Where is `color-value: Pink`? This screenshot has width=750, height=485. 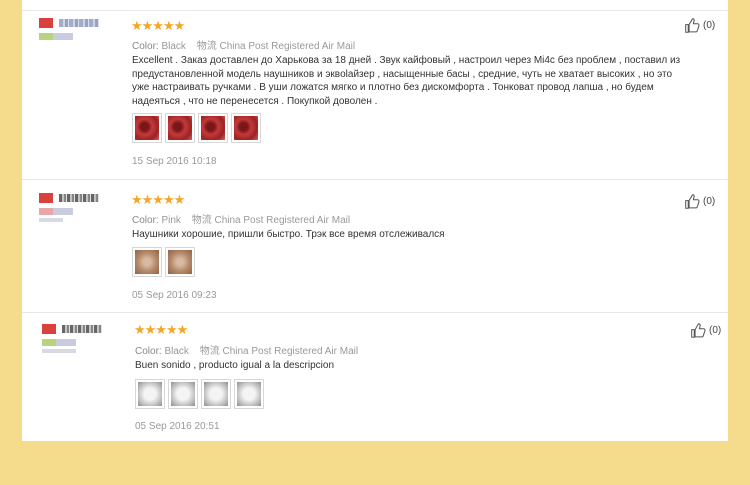 color-value: Pink is located at coordinates (171, 220).